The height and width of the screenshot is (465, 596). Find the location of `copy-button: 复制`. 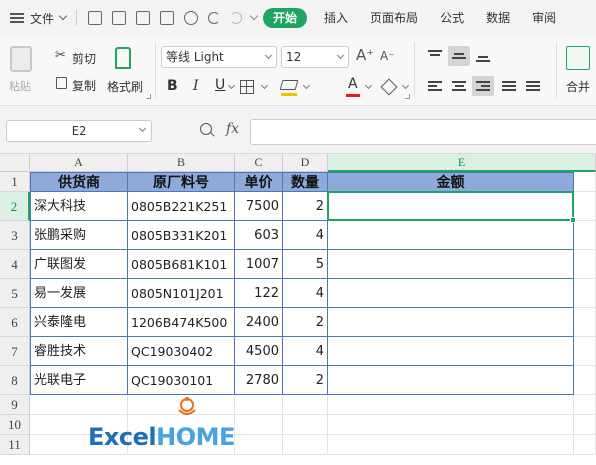

copy-button: 复制 is located at coordinates (84, 85).